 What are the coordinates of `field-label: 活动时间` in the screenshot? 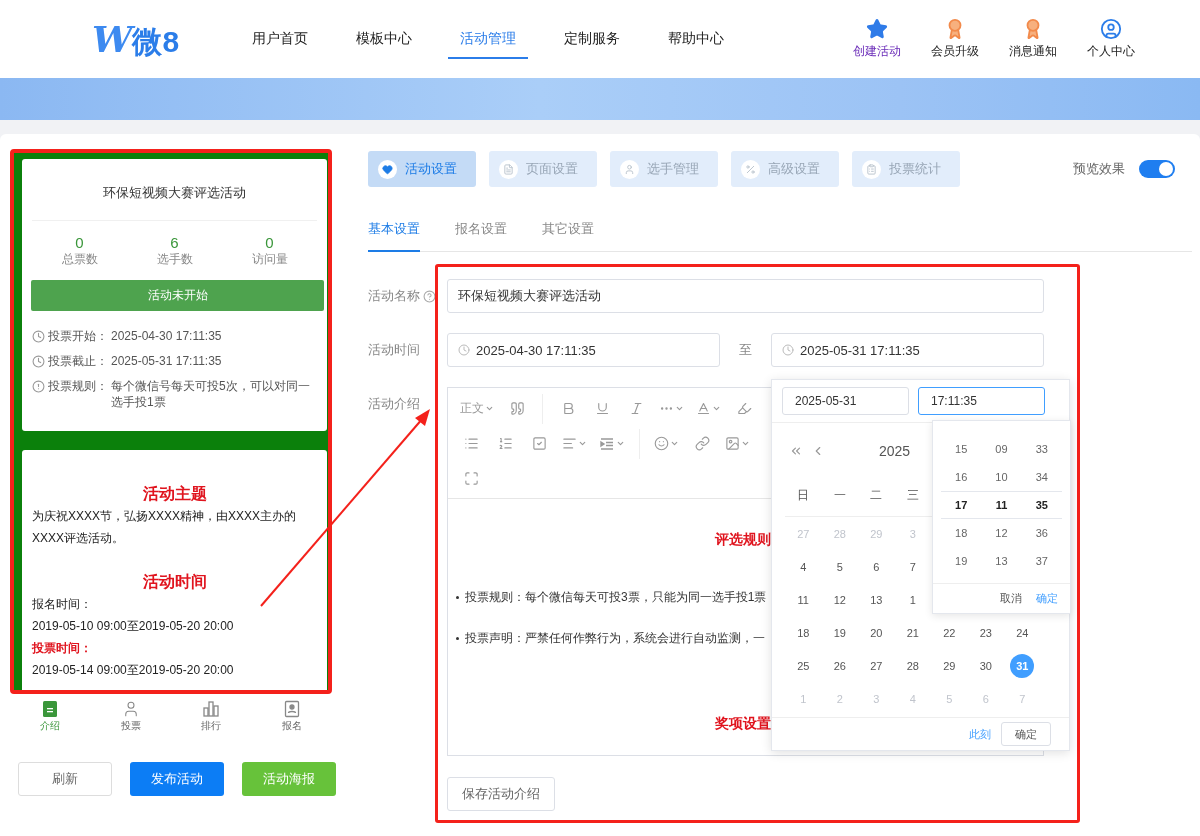 It's located at (394, 350).